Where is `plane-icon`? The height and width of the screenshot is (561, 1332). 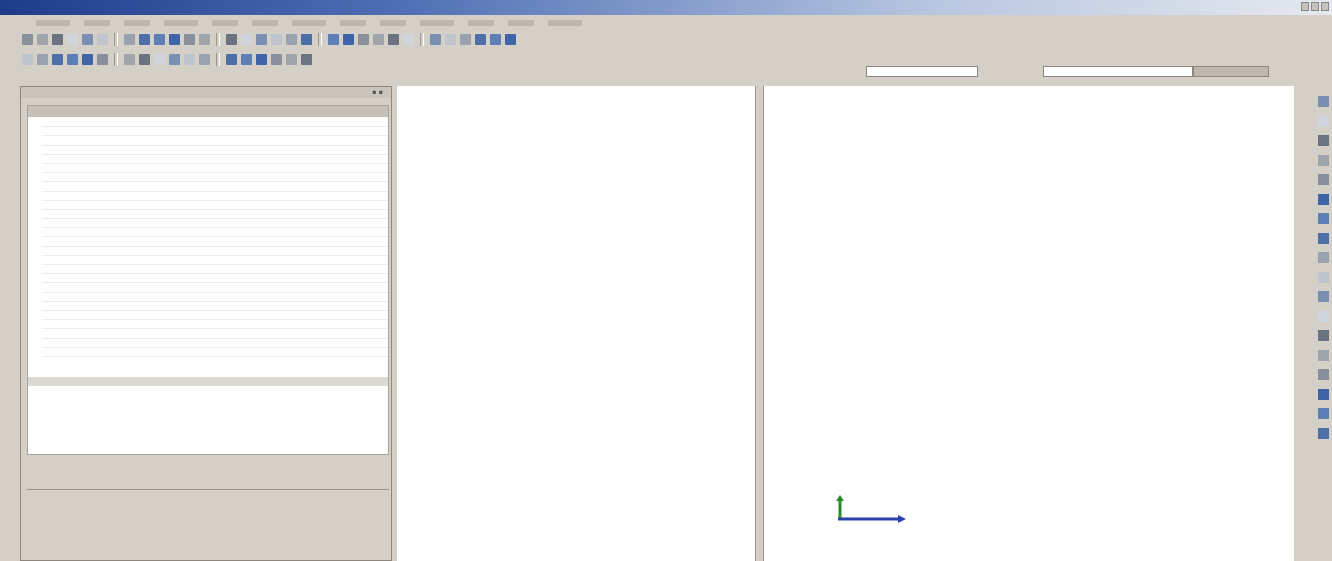
plane-icon is located at coordinates (261, 59).